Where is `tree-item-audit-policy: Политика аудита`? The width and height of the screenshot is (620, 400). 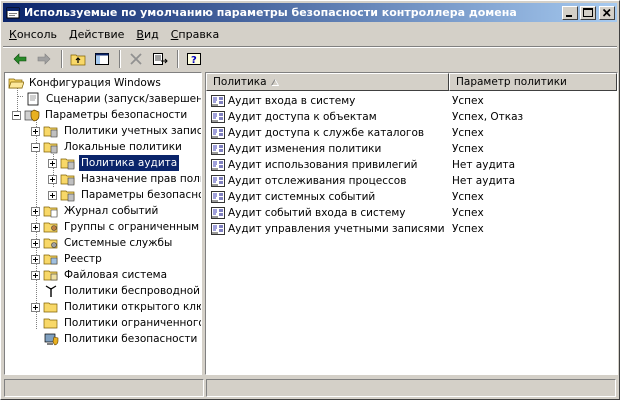 tree-item-audit-policy: Политика аудита is located at coordinates (114, 163).